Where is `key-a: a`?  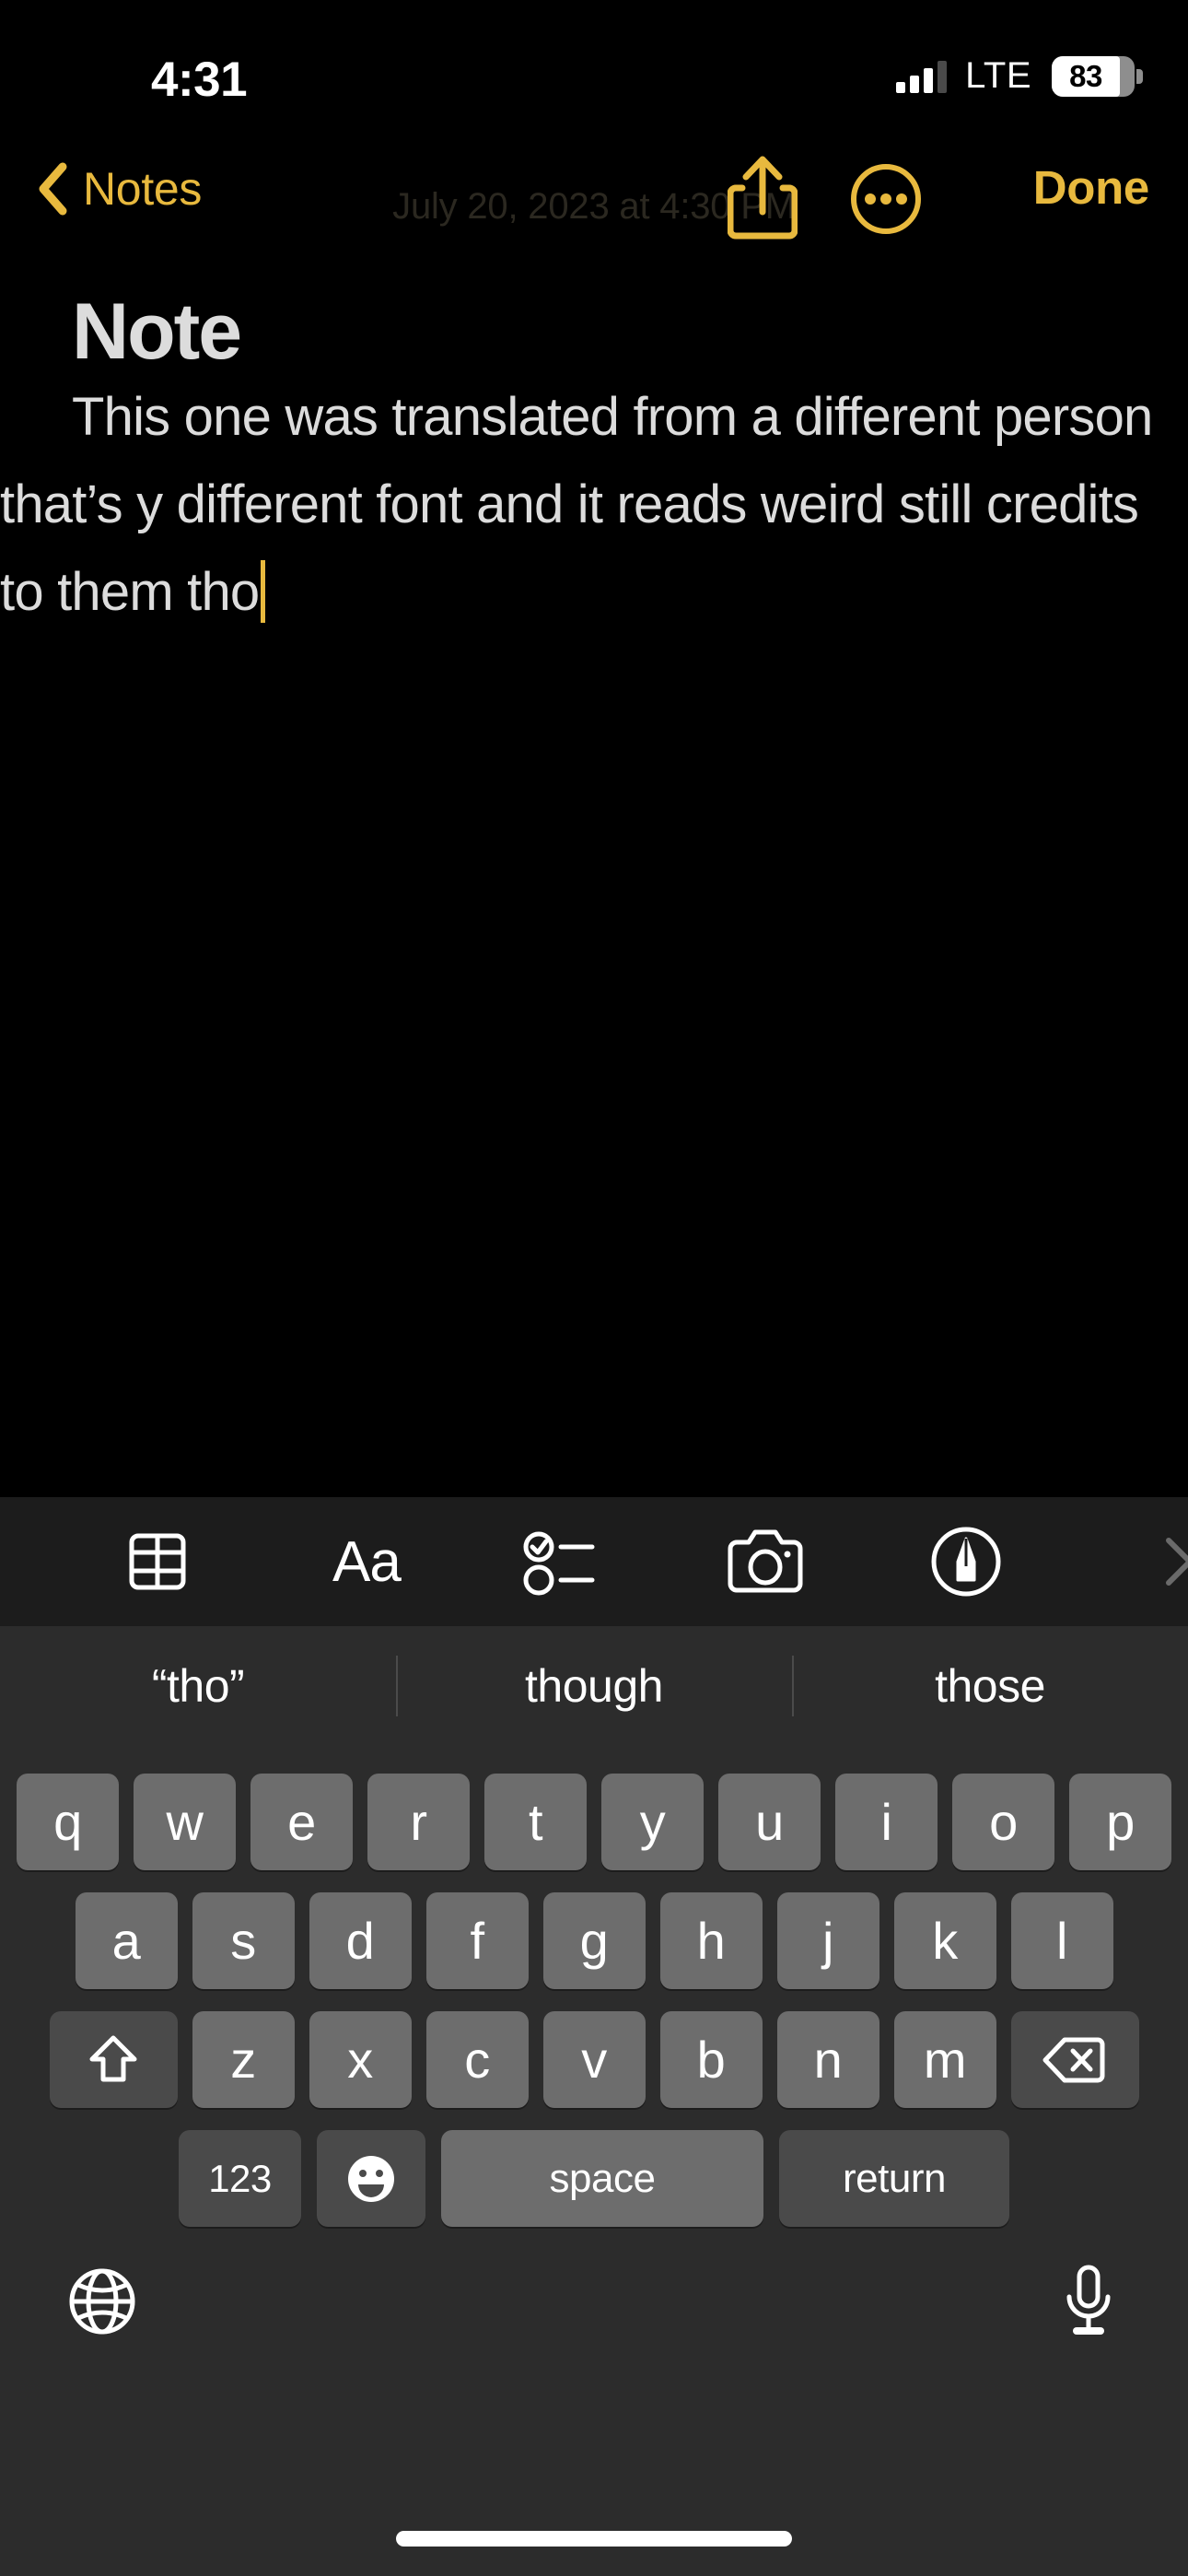 key-a: a is located at coordinates (126, 1941).